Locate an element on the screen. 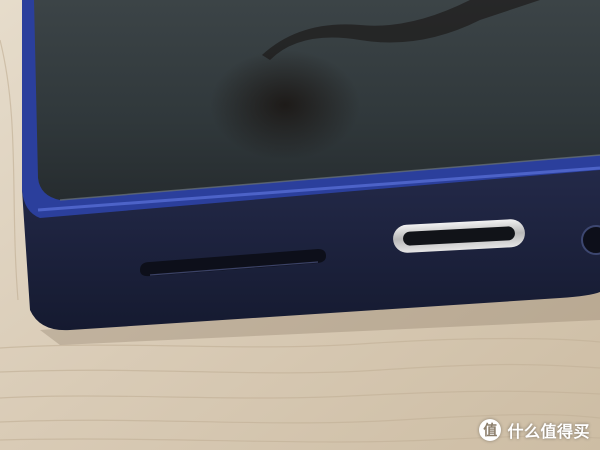  watermark-text: 什么值得买 is located at coordinates (548, 431).